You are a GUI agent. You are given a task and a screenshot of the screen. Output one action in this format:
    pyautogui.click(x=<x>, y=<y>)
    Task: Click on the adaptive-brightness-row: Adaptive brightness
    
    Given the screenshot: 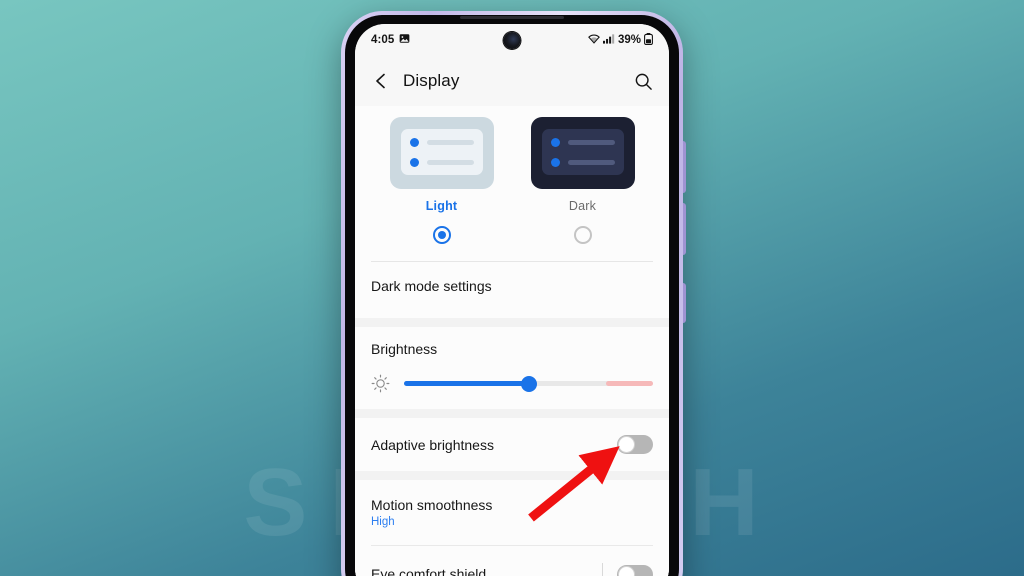 What is the action you would take?
    pyautogui.click(x=512, y=444)
    